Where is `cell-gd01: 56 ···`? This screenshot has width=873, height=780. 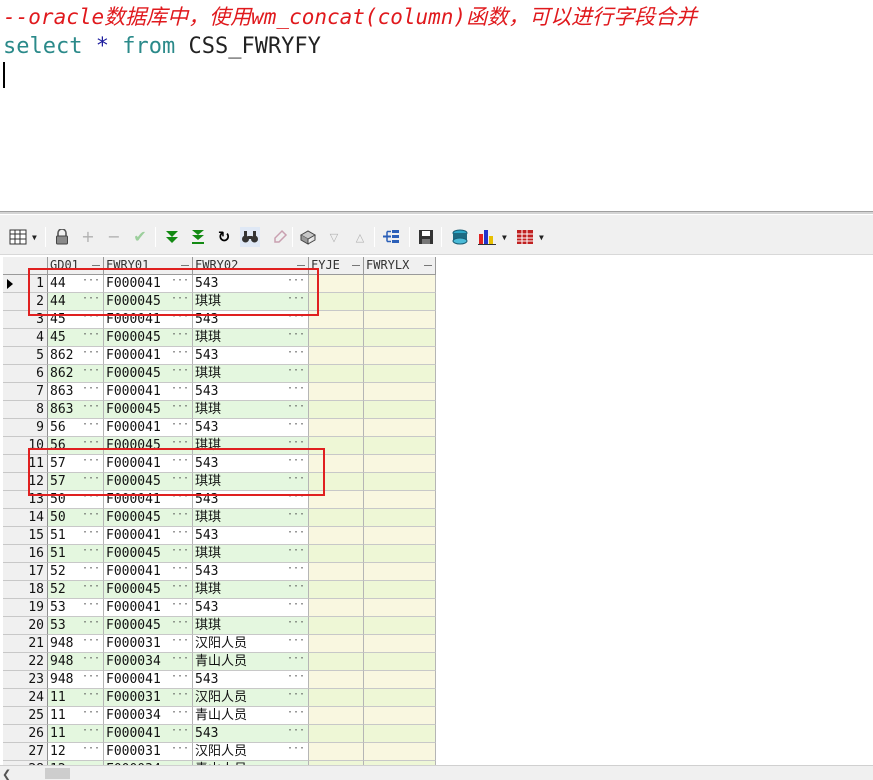 cell-gd01: 56 ··· is located at coordinates (76, 446).